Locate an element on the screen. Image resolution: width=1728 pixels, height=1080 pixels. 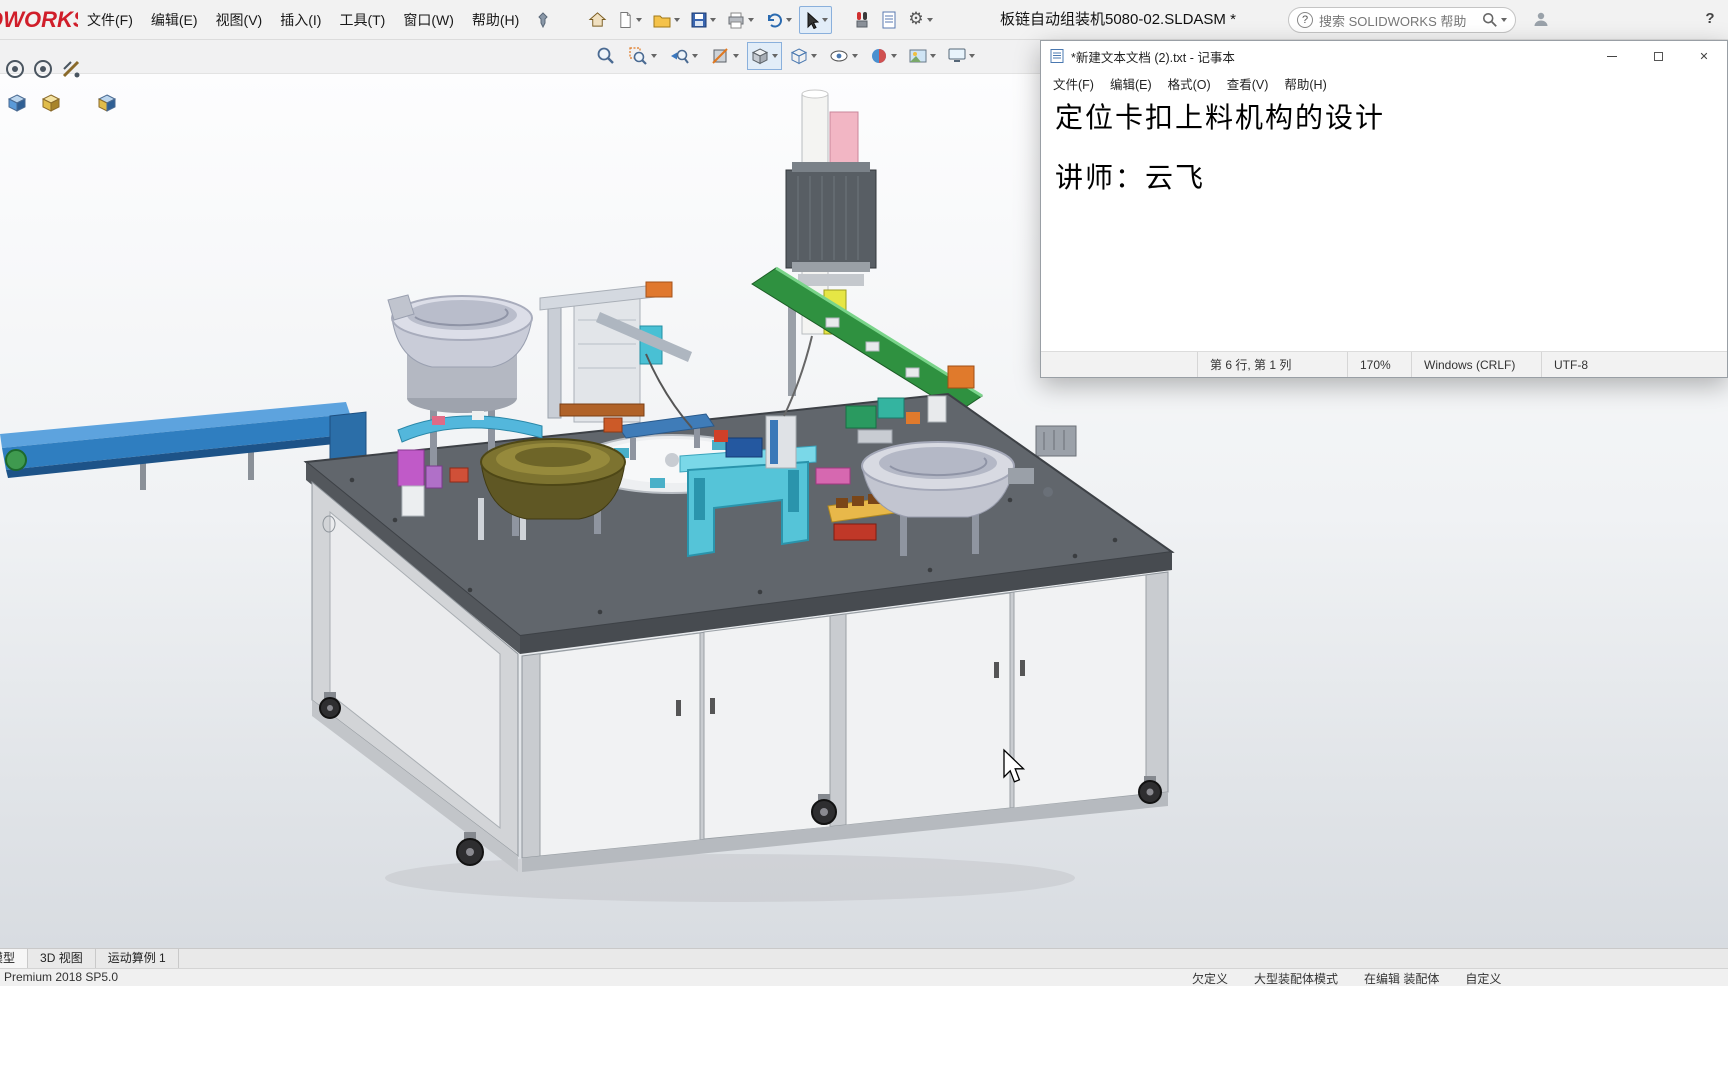
search-icon is located at coordinates (1490, 20).